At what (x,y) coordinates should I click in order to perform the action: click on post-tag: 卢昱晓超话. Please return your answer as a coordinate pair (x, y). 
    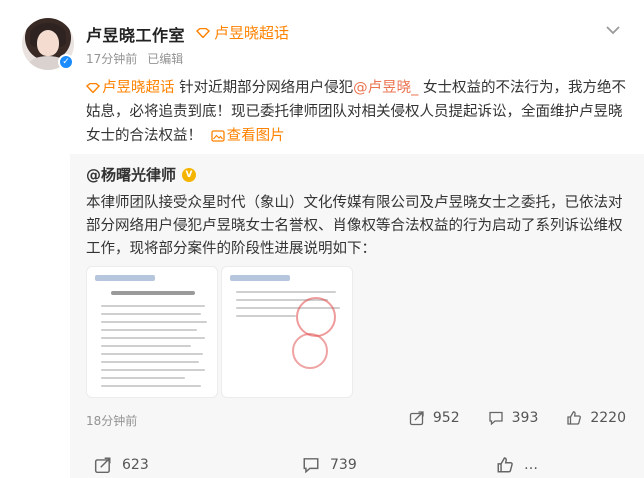
    Looking at the image, I should click on (130, 88).